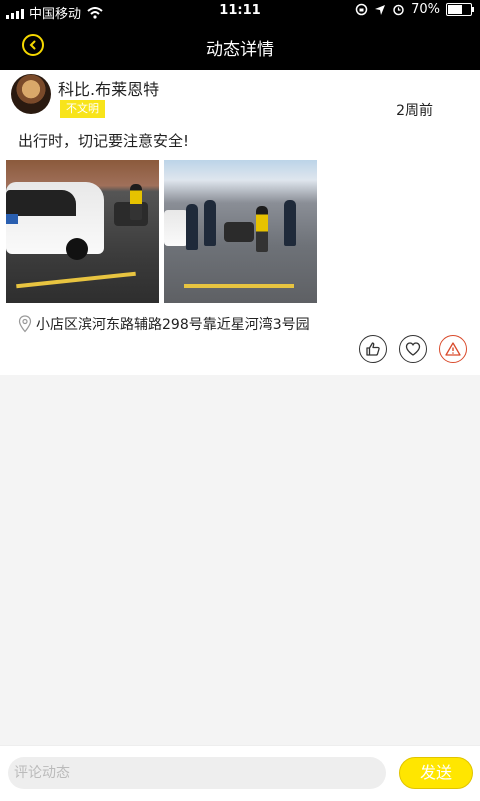  Describe the element at coordinates (41, 203) in the screenshot. I see `car-window-shape` at that location.